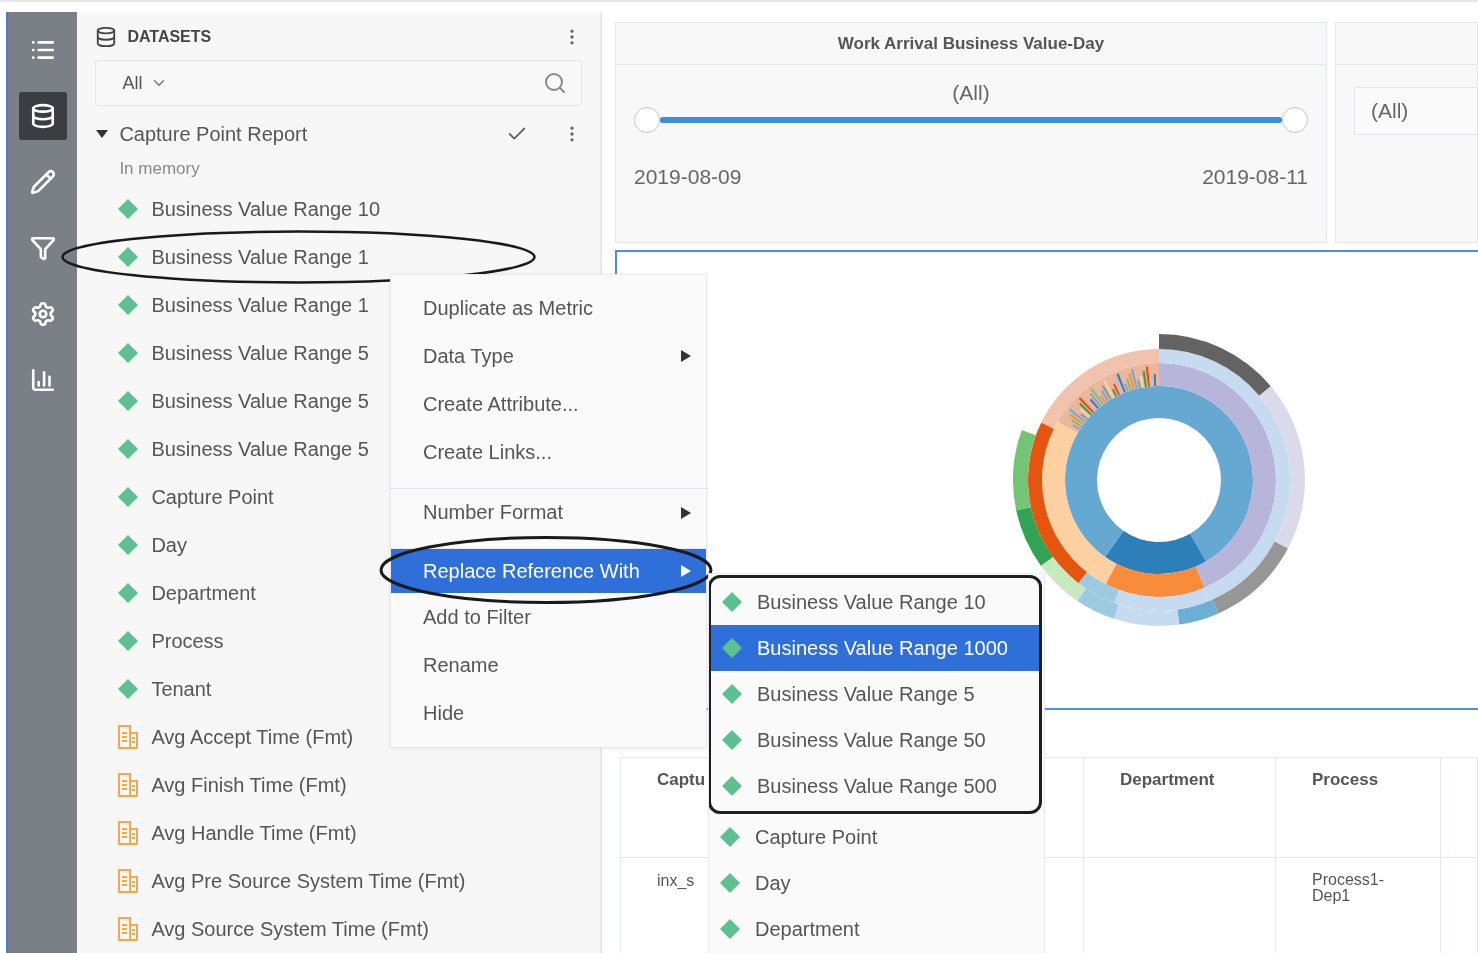 This screenshot has width=1478, height=953. Describe the element at coordinates (169, 545) in the screenshot. I see `field-item: Day` at that location.